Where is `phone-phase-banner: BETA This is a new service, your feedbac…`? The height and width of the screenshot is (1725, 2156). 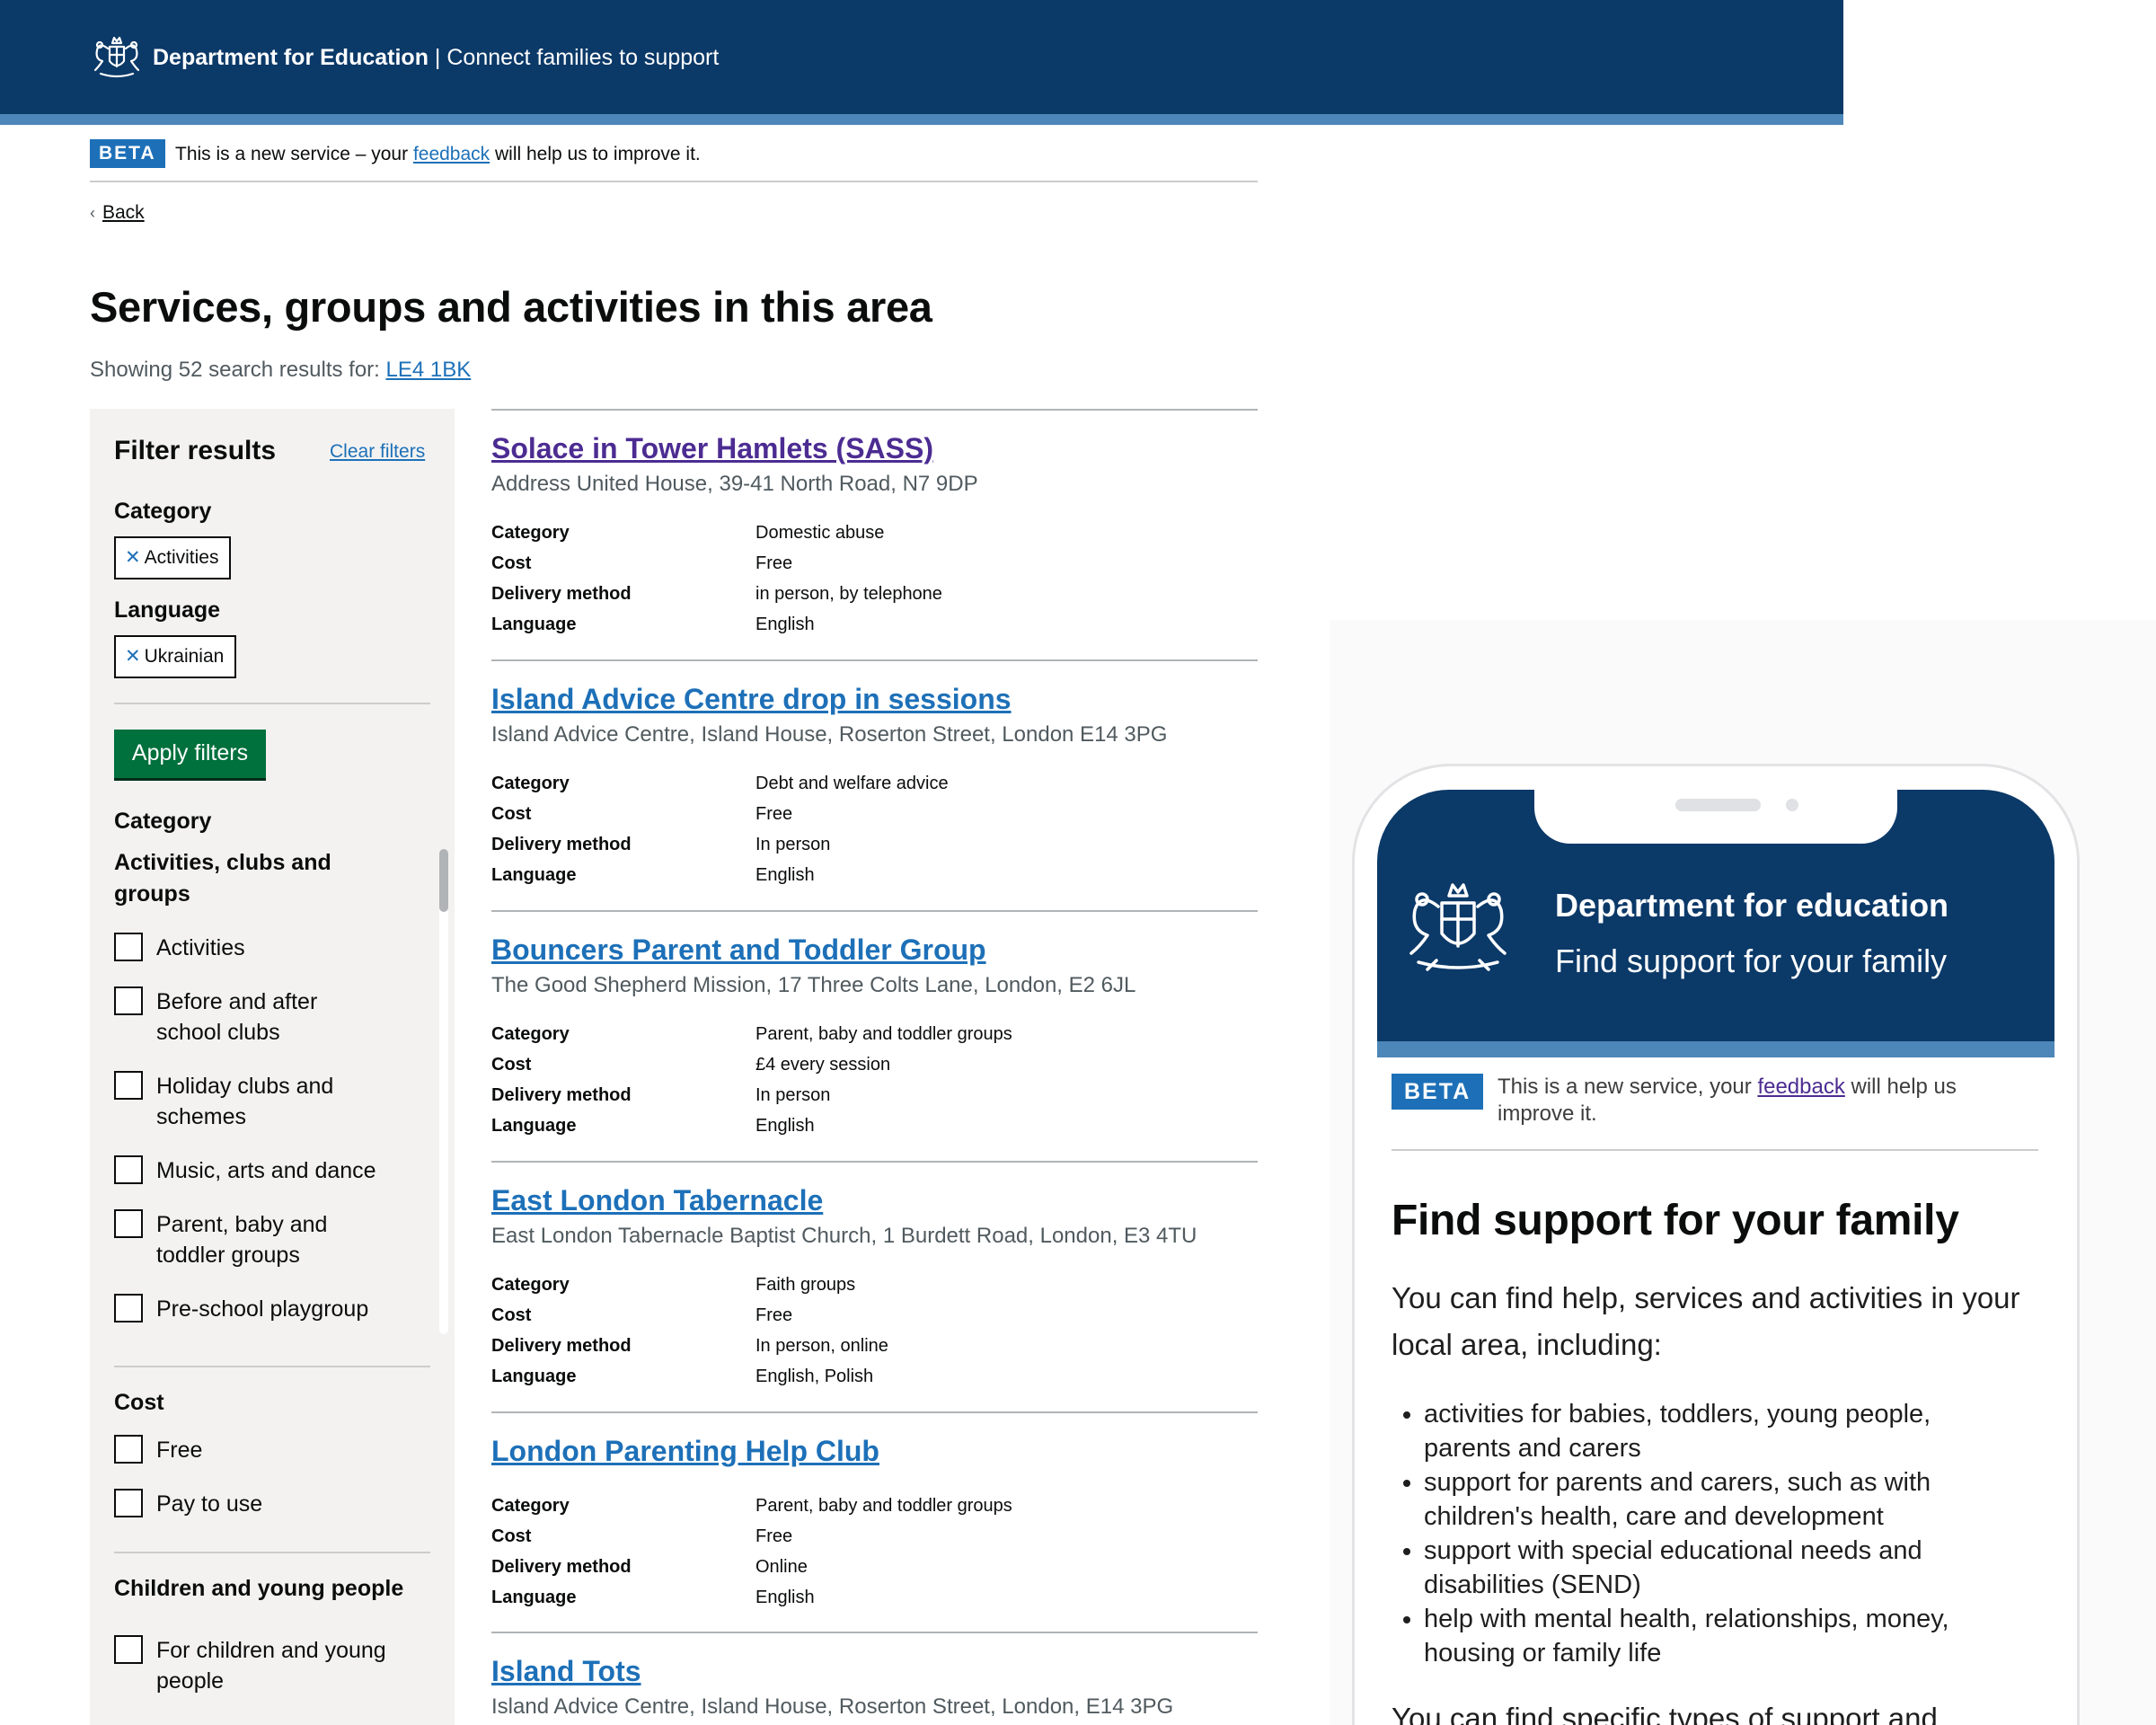 phone-phase-banner: BETA This is a new service, your feedbac… is located at coordinates (1715, 1112).